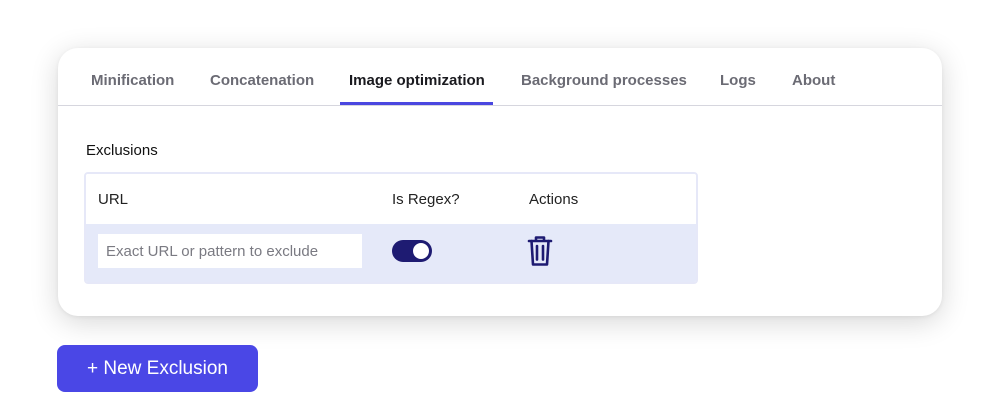 The width and height of the screenshot is (1000, 420). Describe the element at coordinates (738, 76) in the screenshot. I see `tab-logs: Logs` at that location.